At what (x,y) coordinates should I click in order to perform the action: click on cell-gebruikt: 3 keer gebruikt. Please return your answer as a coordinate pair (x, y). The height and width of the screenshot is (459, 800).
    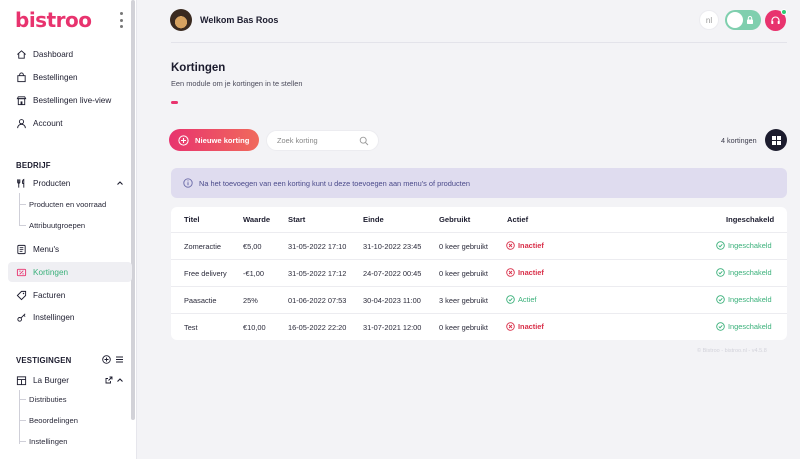
    Looking at the image, I should click on (463, 300).